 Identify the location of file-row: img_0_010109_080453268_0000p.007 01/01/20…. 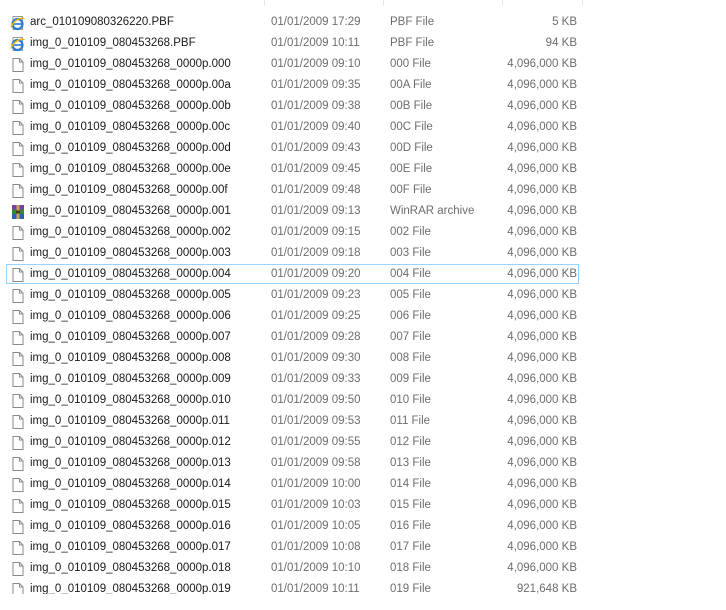
(292, 337).